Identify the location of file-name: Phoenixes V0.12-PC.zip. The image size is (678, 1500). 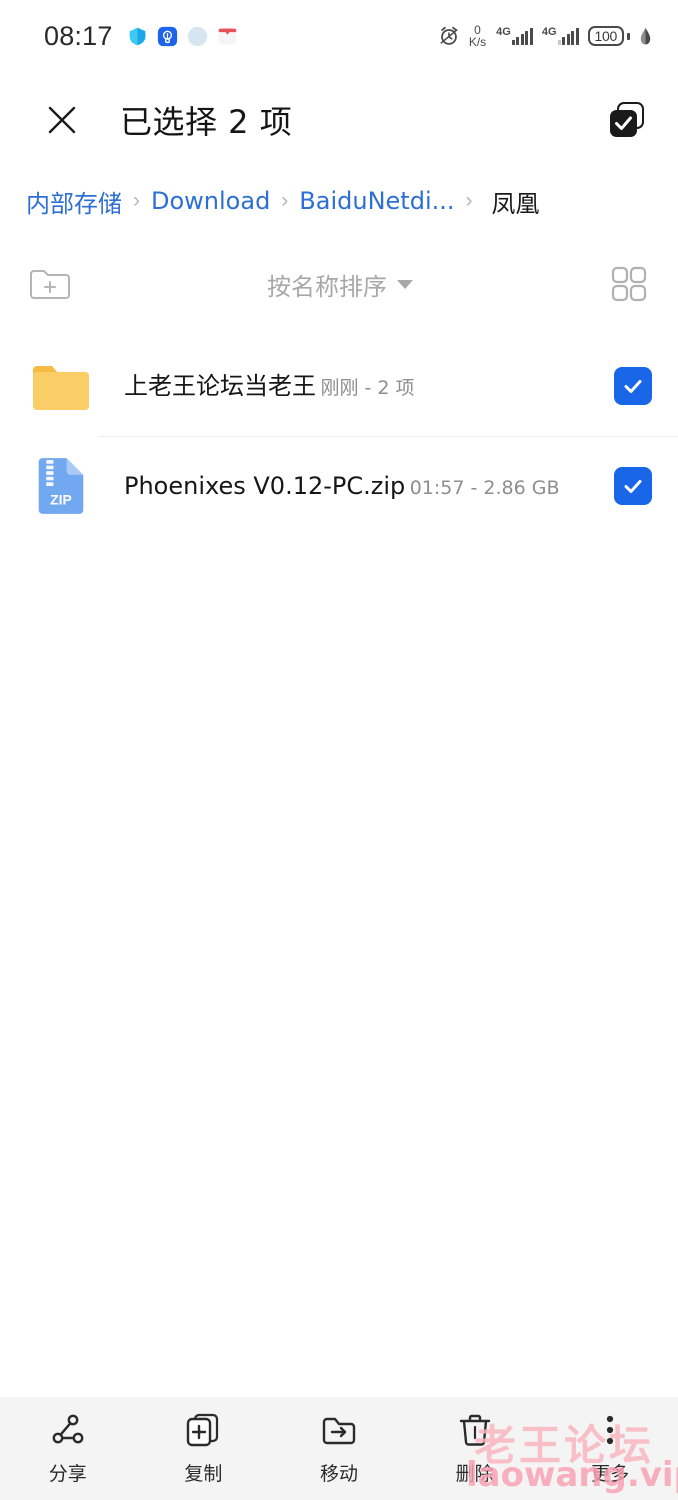
(265, 485).